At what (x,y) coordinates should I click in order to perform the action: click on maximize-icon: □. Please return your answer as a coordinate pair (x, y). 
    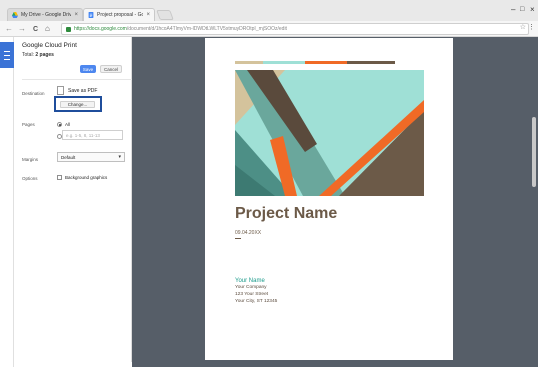
    Looking at the image, I should click on (522, 9).